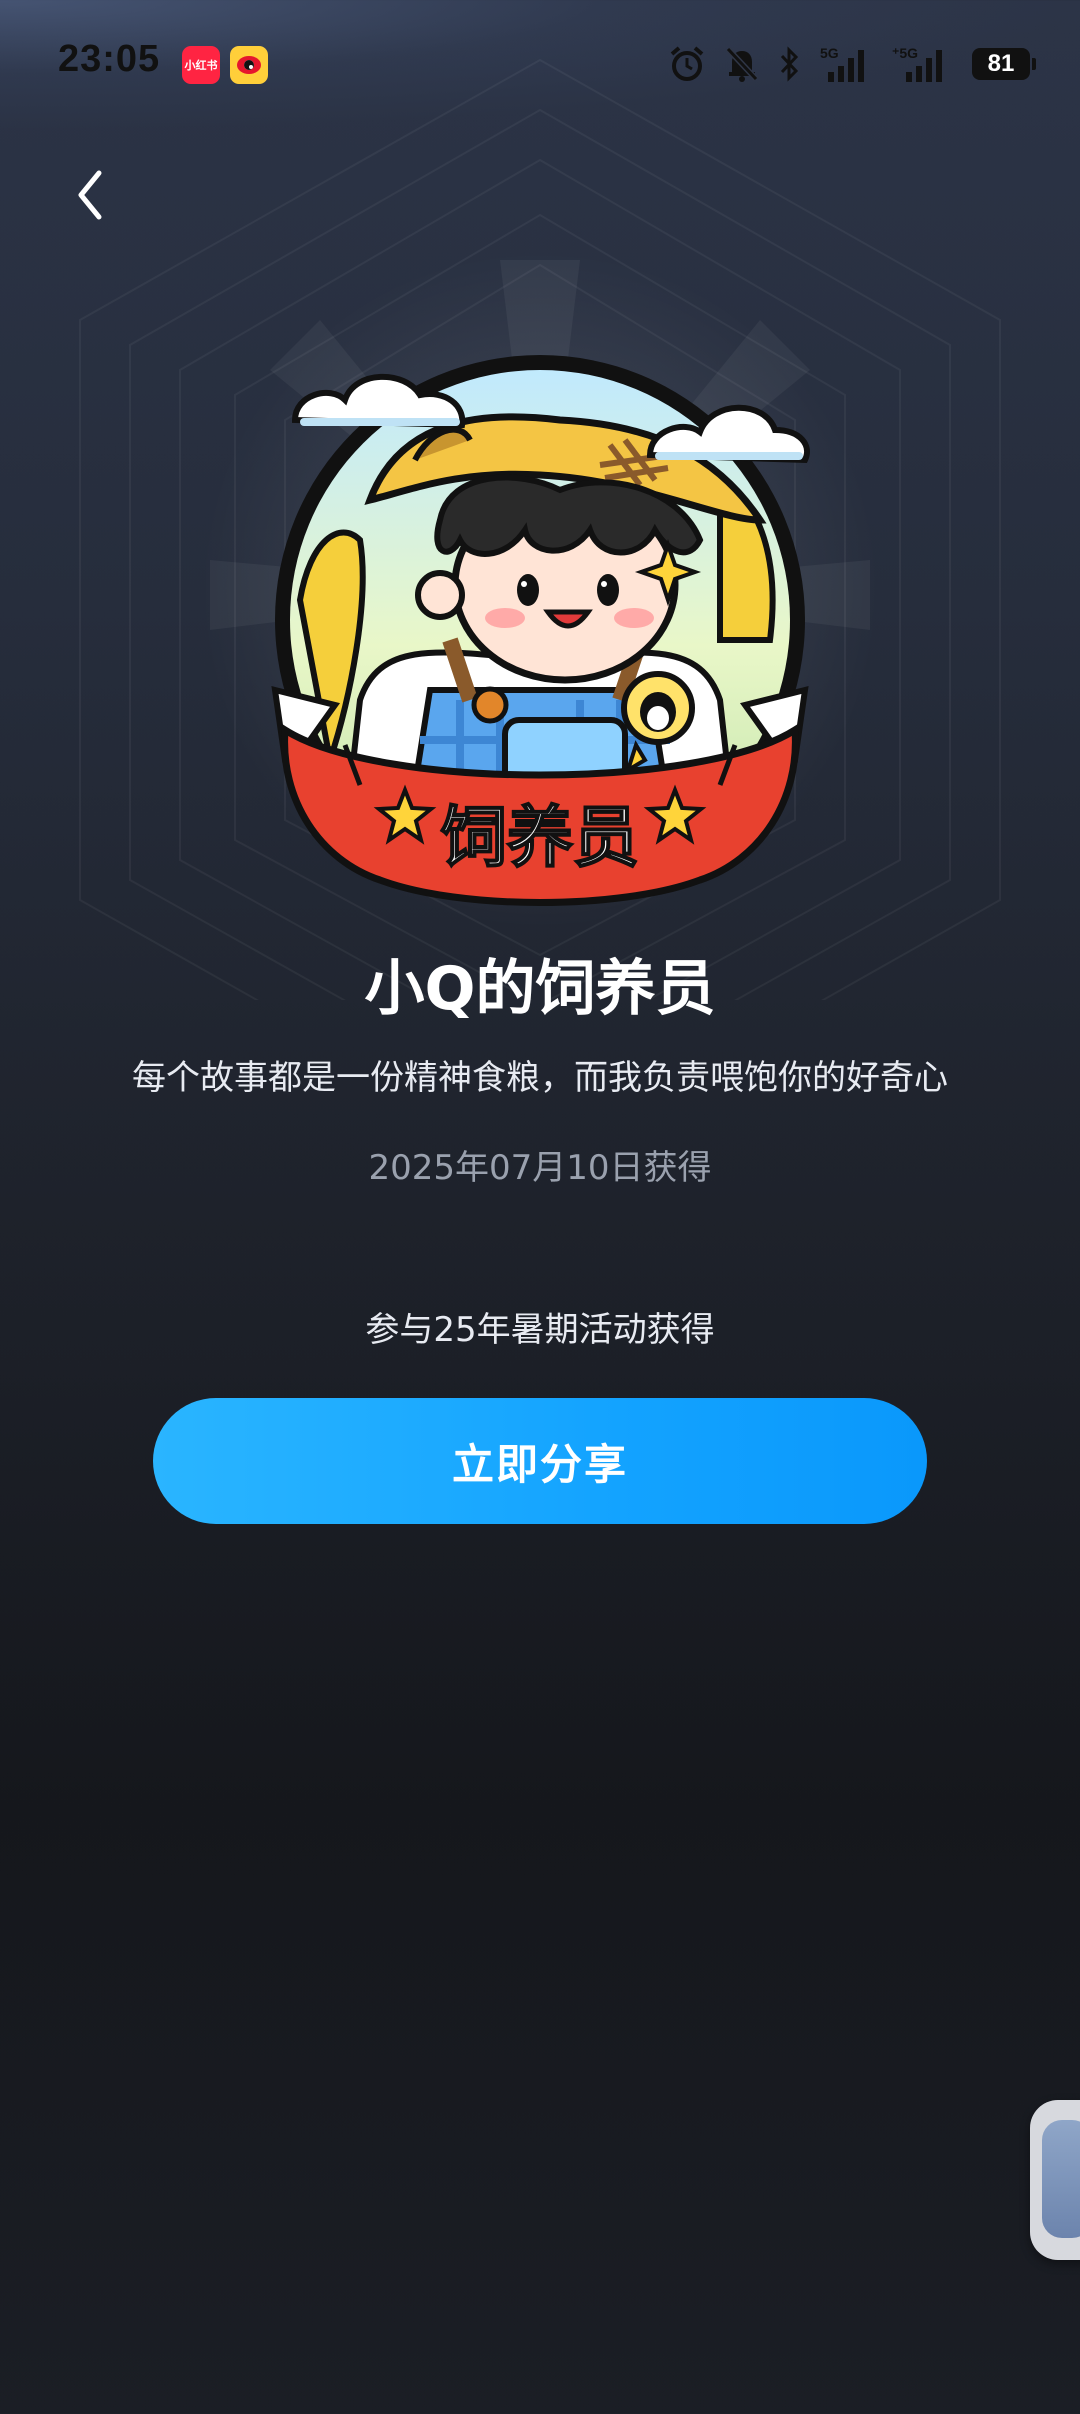  I want to click on floating-widget, so click(1055, 2180).